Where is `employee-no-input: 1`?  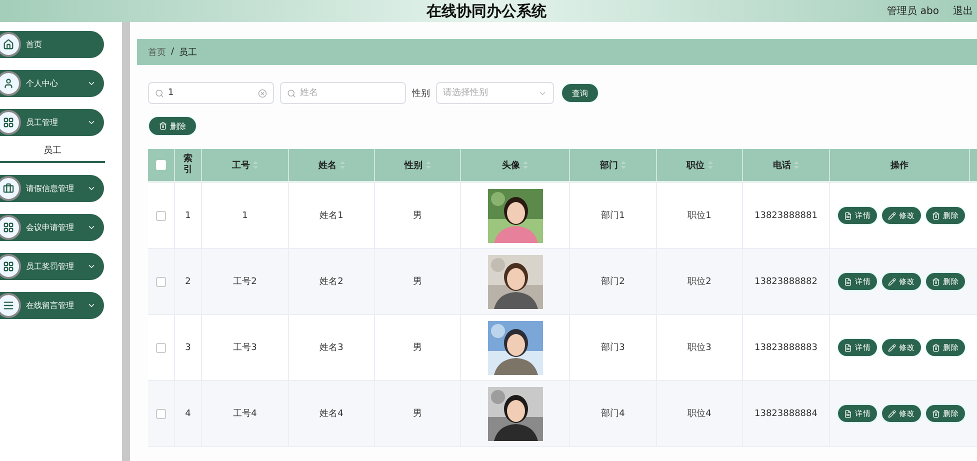 employee-no-input: 1 is located at coordinates (211, 93).